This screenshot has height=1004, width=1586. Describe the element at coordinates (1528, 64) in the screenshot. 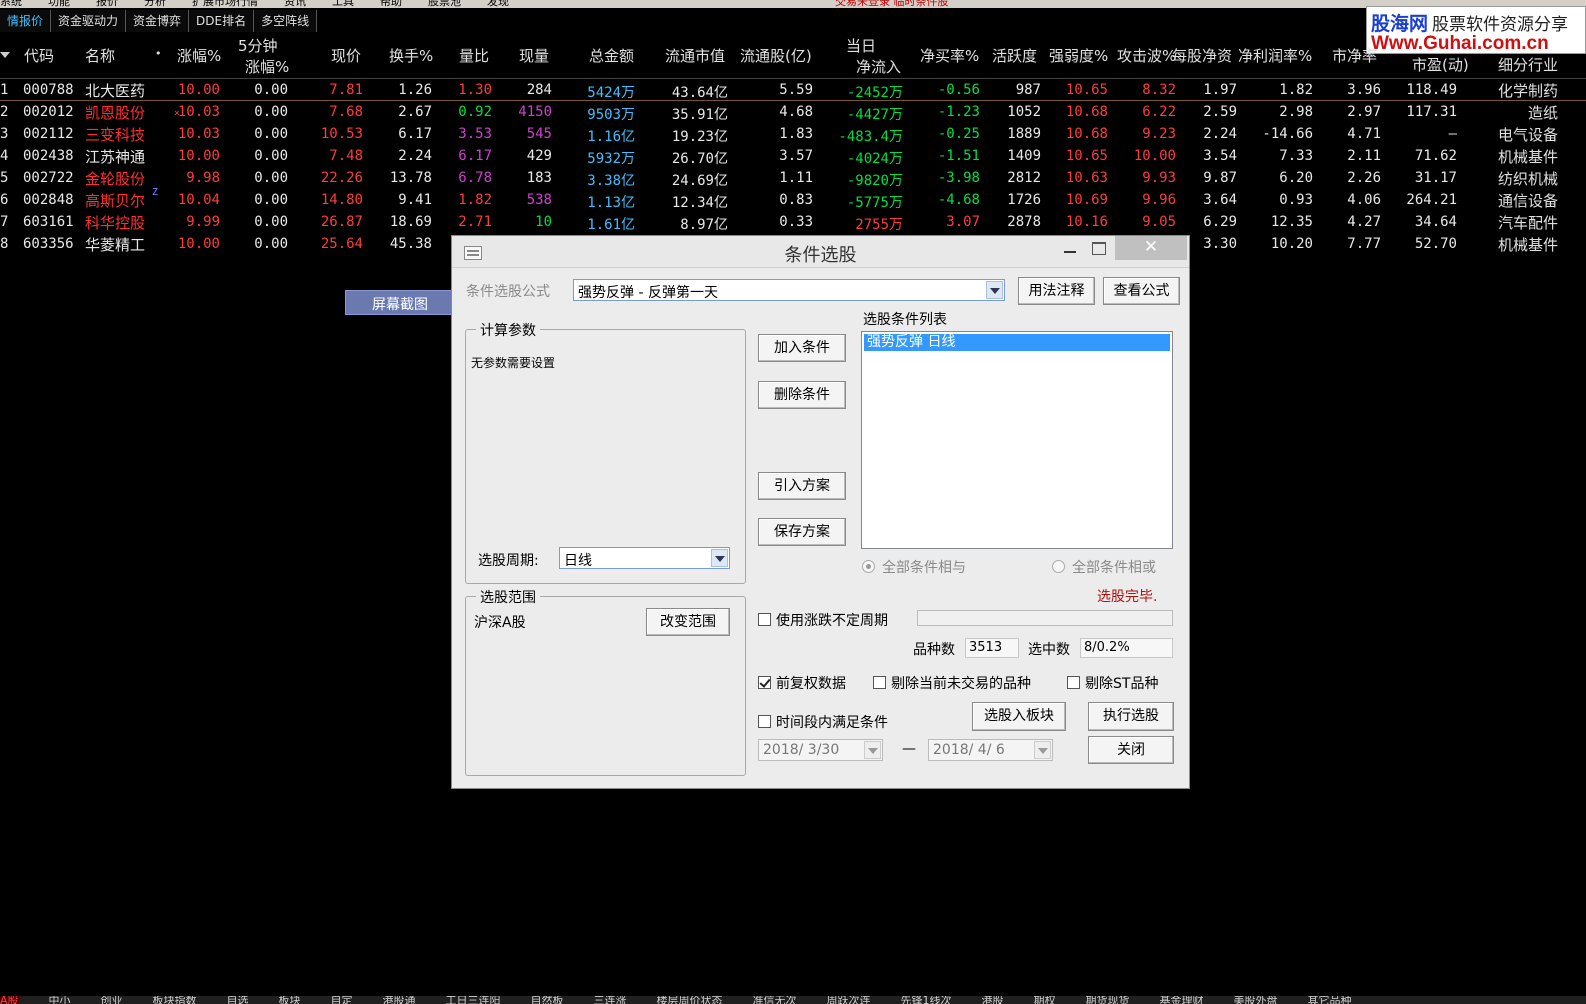

I see `col-industry: 细分行业` at that location.